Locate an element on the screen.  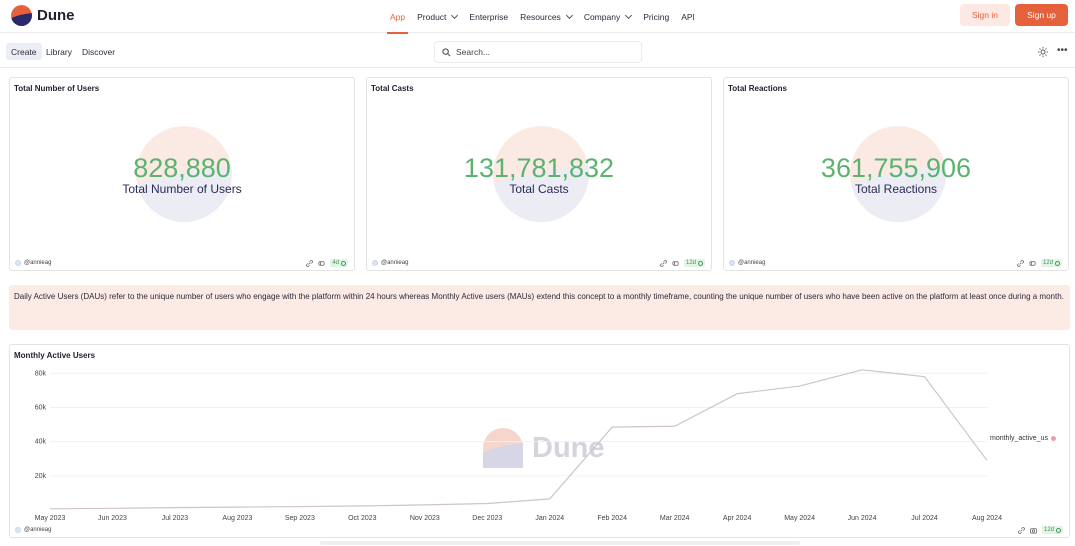
nav-item-label: Pricing is located at coordinates (656, 16).